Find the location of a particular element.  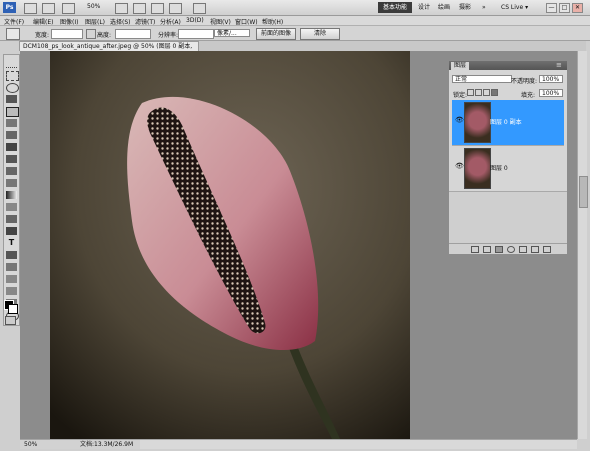

delete-layer-icon is located at coordinates (547, 249).